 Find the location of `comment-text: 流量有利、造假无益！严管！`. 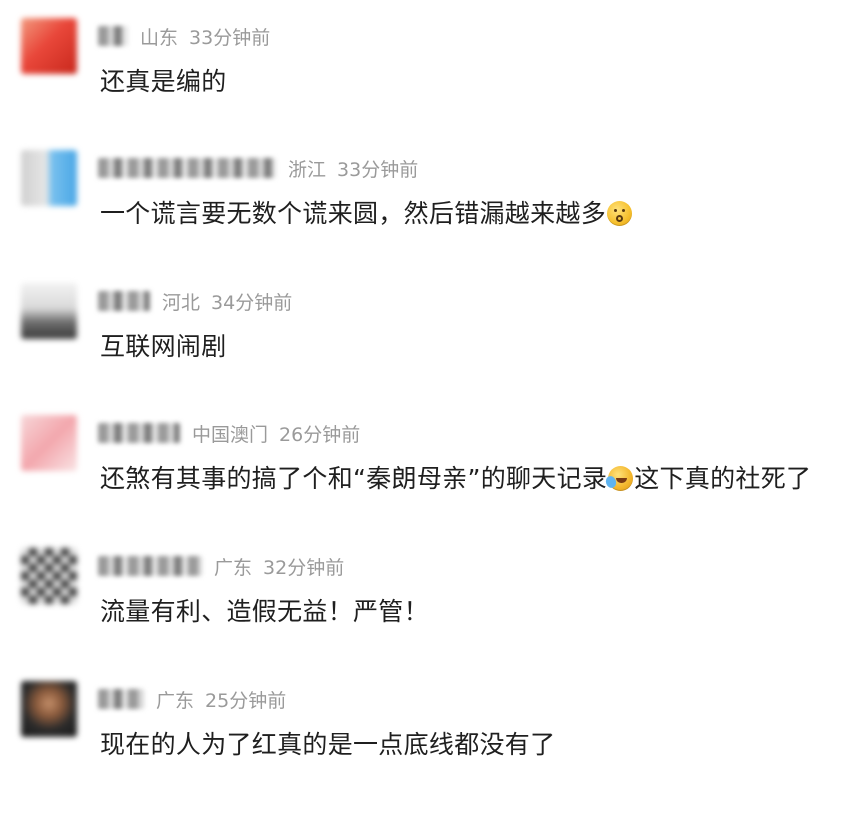

comment-text: 流量有利、造假无益！严管！ is located at coordinates (264, 611).